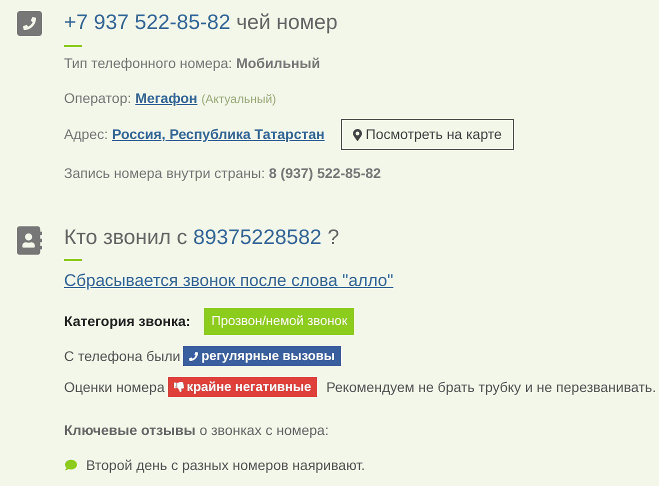 The height and width of the screenshot is (486, 659). I want to click on category-label: Категория звонка:, so click(127, 321).